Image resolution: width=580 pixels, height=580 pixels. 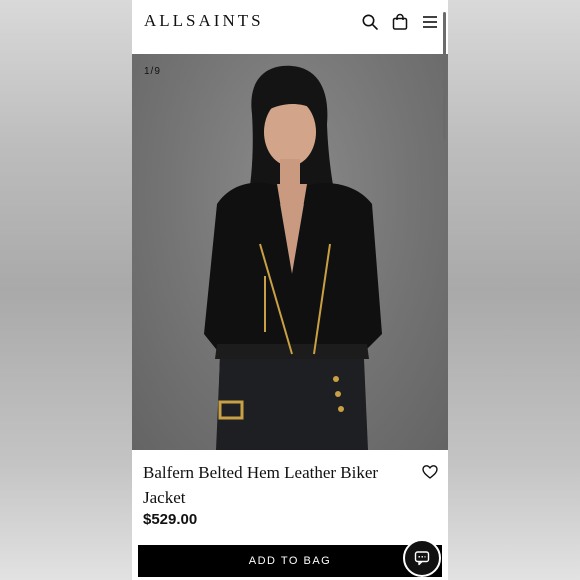 I want to click on add-to-bag-button: ADD TO BAG, so click(x=290, y=561).